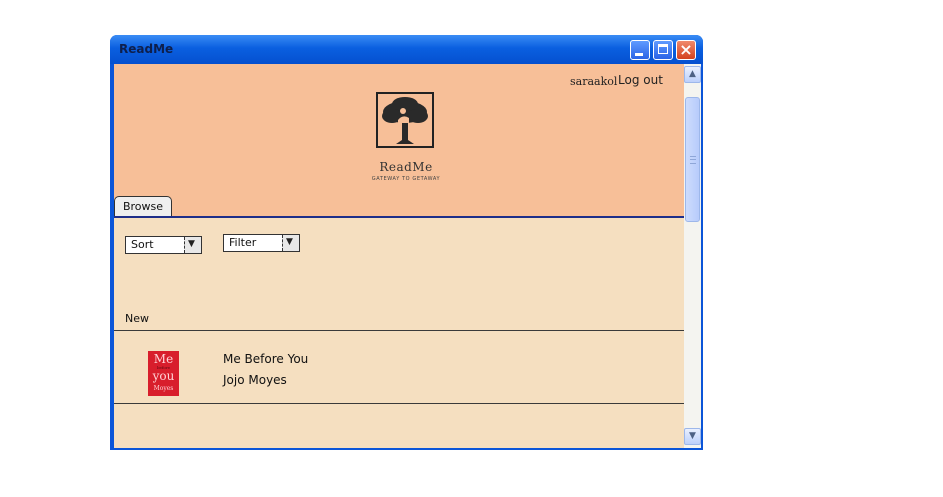 This screenshot has height=497, width=943. Describe the element at coordinates (594, 81) in the screenshot. I see `username-label: saraakol` at that location.